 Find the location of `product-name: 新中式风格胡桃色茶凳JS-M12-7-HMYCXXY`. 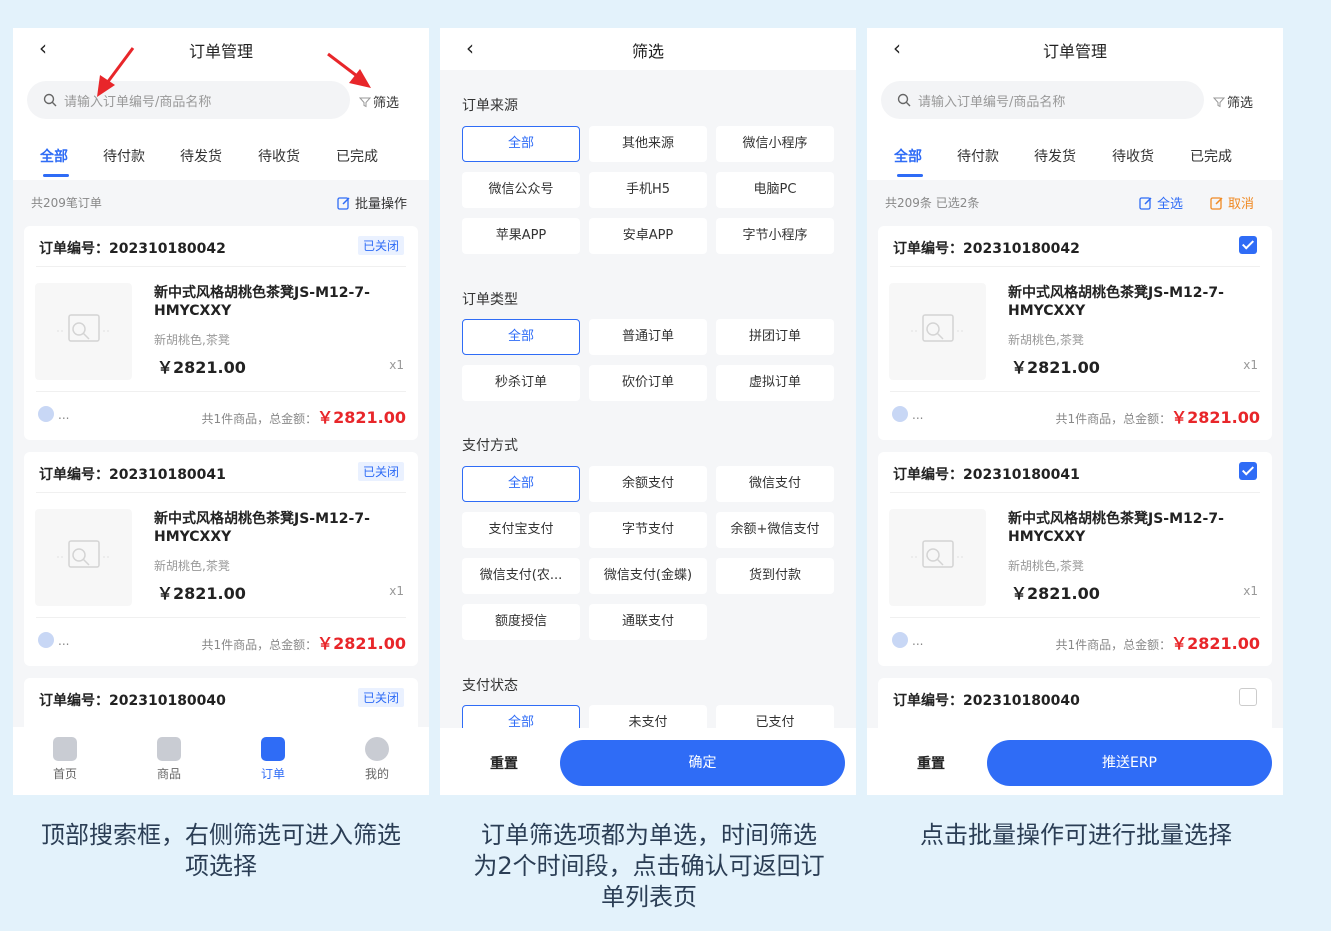

product-name: 新中式风格胡桃色茶凳JS-M12-7-HMYCXXY is located at coordinates (1116, 302).